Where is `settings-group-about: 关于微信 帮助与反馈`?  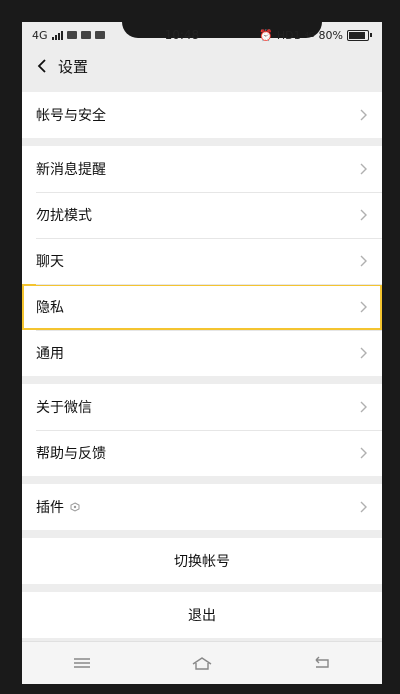
settings-group-about: 关于微信 帮助与反馈 is located at coordinates (202, 430).